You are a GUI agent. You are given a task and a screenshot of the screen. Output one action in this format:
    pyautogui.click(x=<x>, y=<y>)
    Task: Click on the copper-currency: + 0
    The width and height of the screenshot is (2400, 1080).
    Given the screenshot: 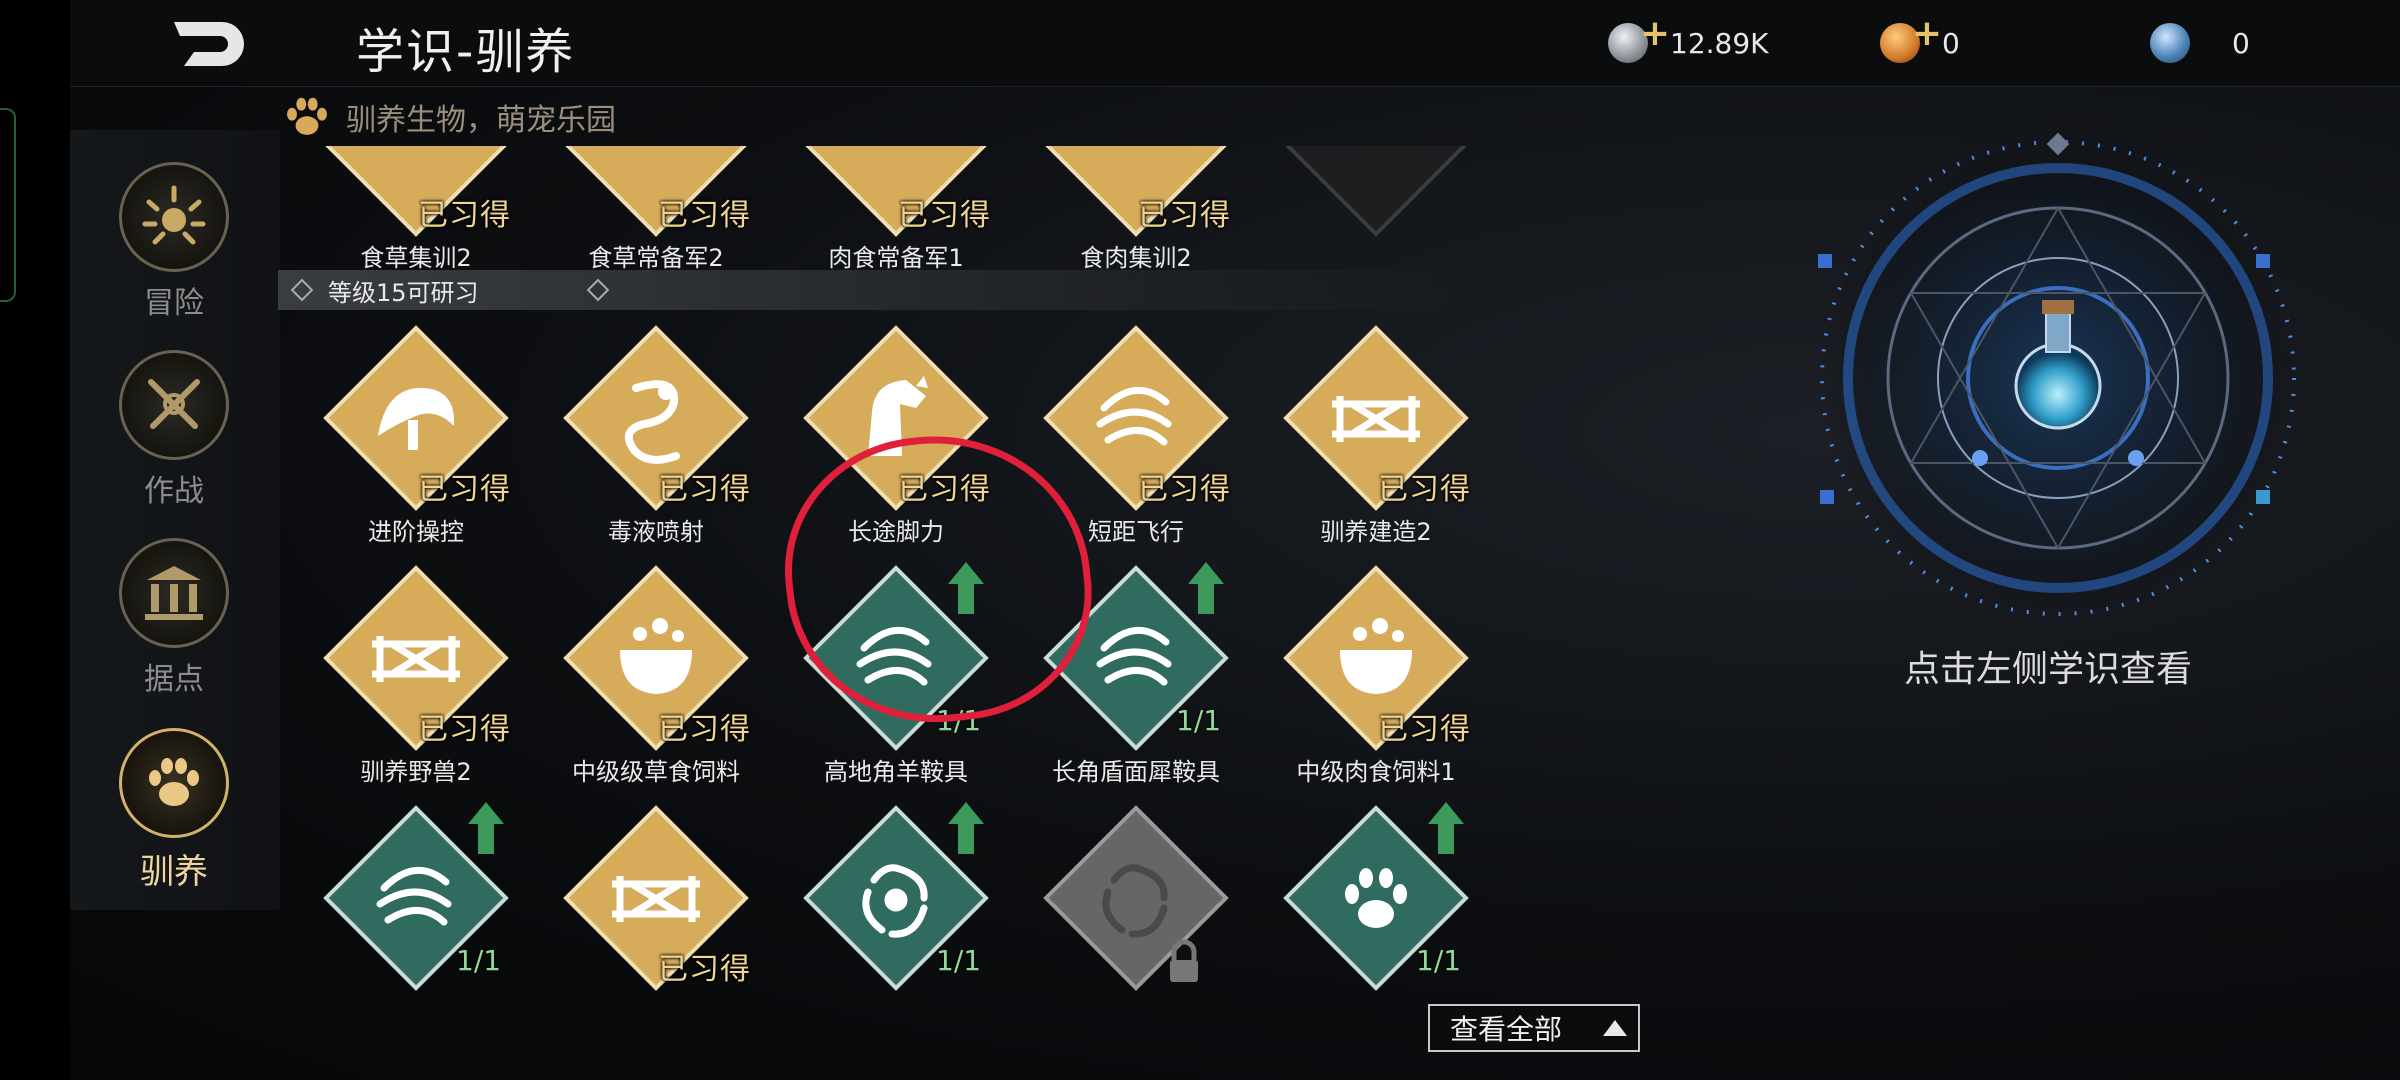 What is the action you would take?
    pyautogui.click(x=1920, y=39)
    